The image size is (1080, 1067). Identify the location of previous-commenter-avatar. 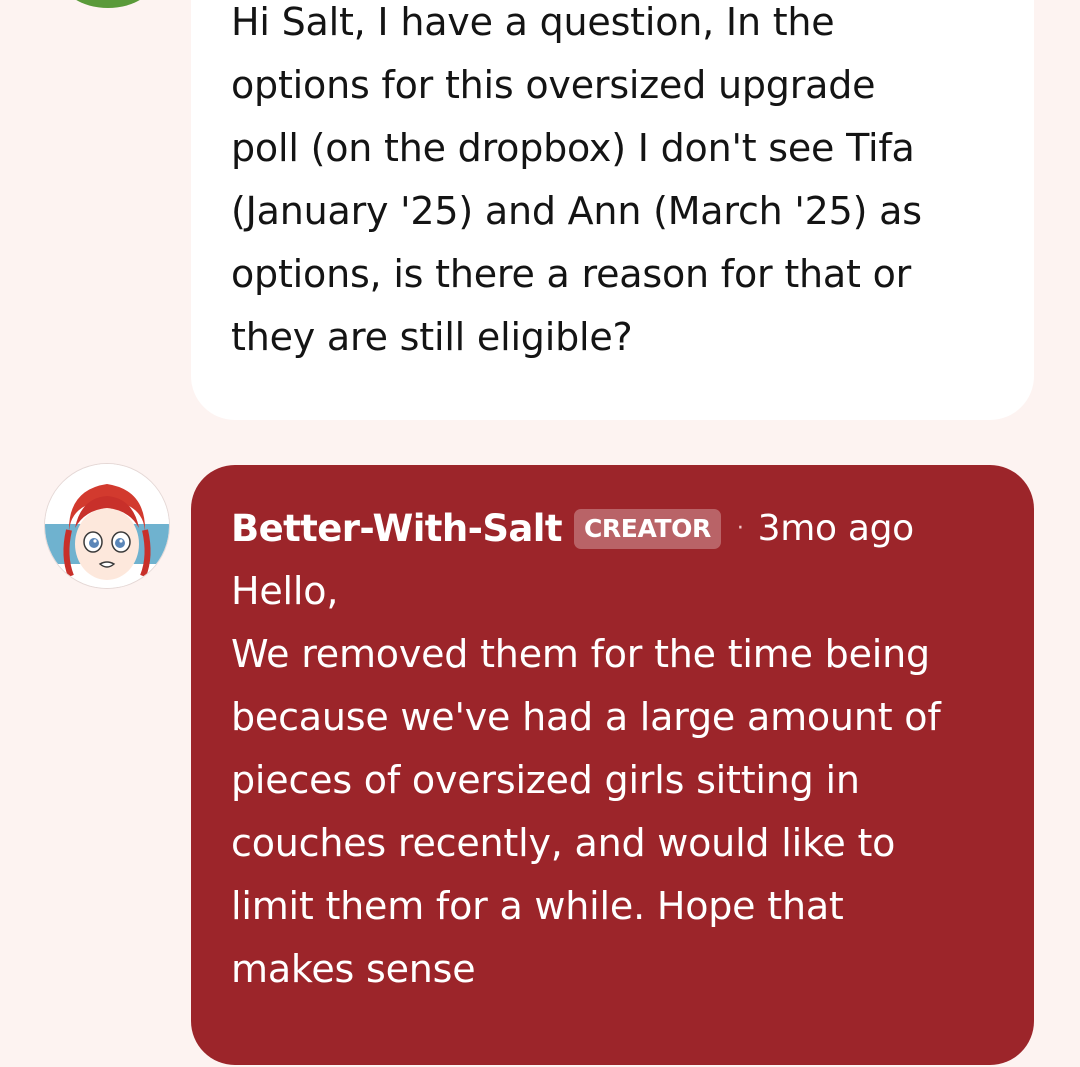
(108, 4).